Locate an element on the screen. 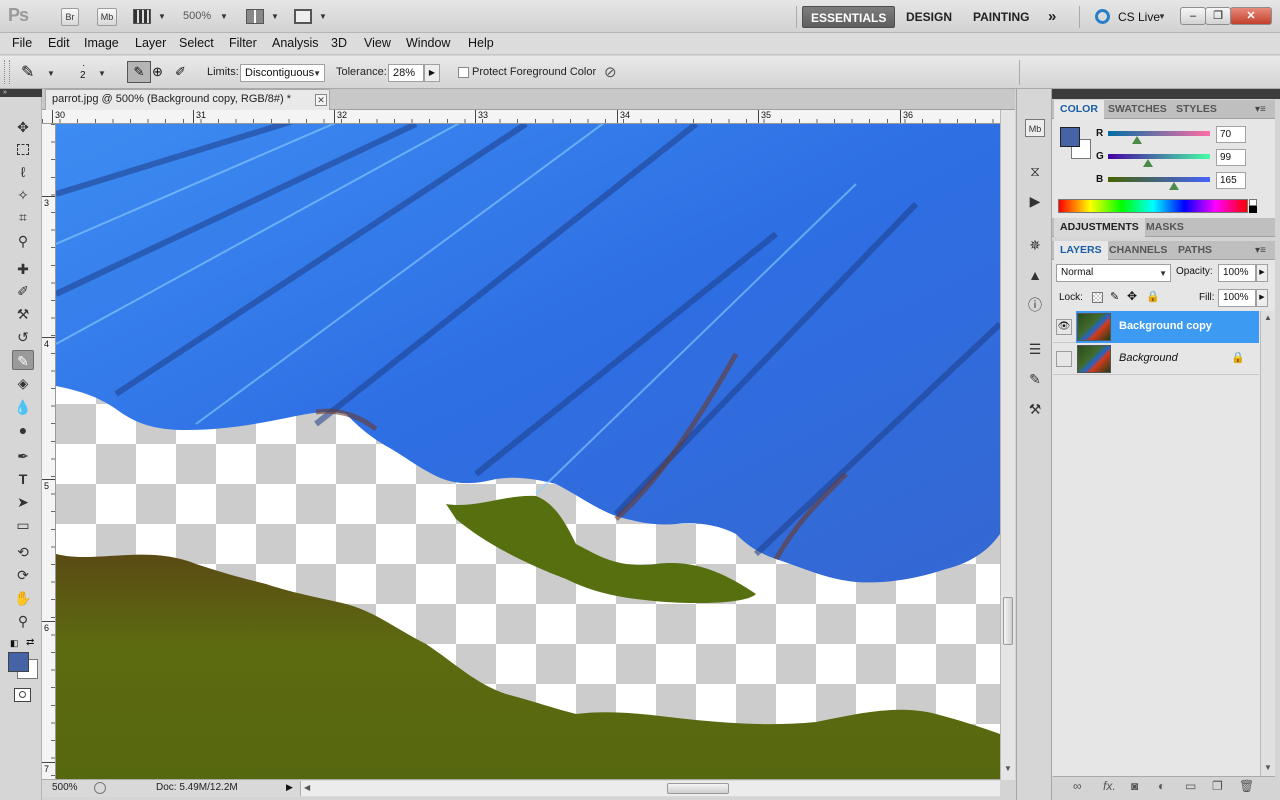  quick-selection-tool-icon: ✧ is located at coordinates (23, 195).